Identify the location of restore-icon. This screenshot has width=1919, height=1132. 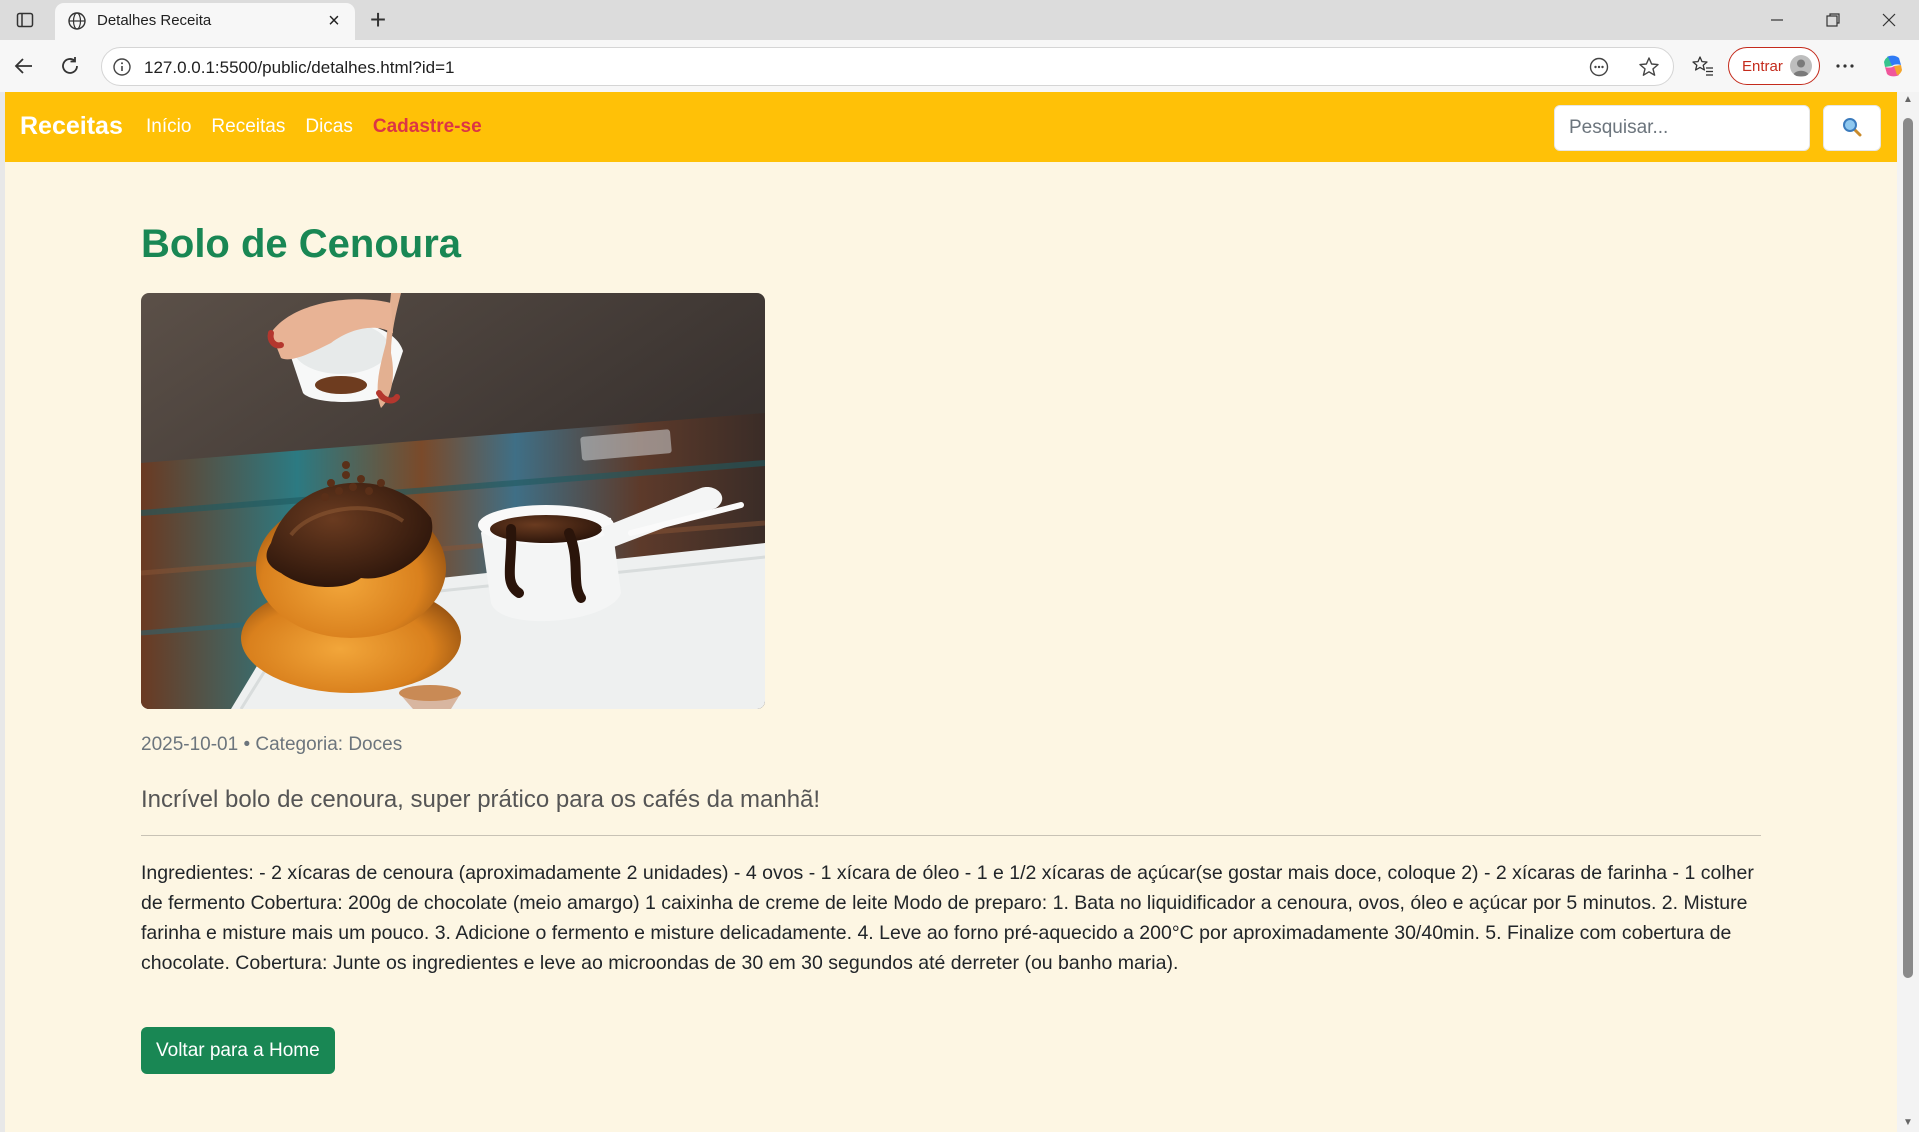
(1833, 20).